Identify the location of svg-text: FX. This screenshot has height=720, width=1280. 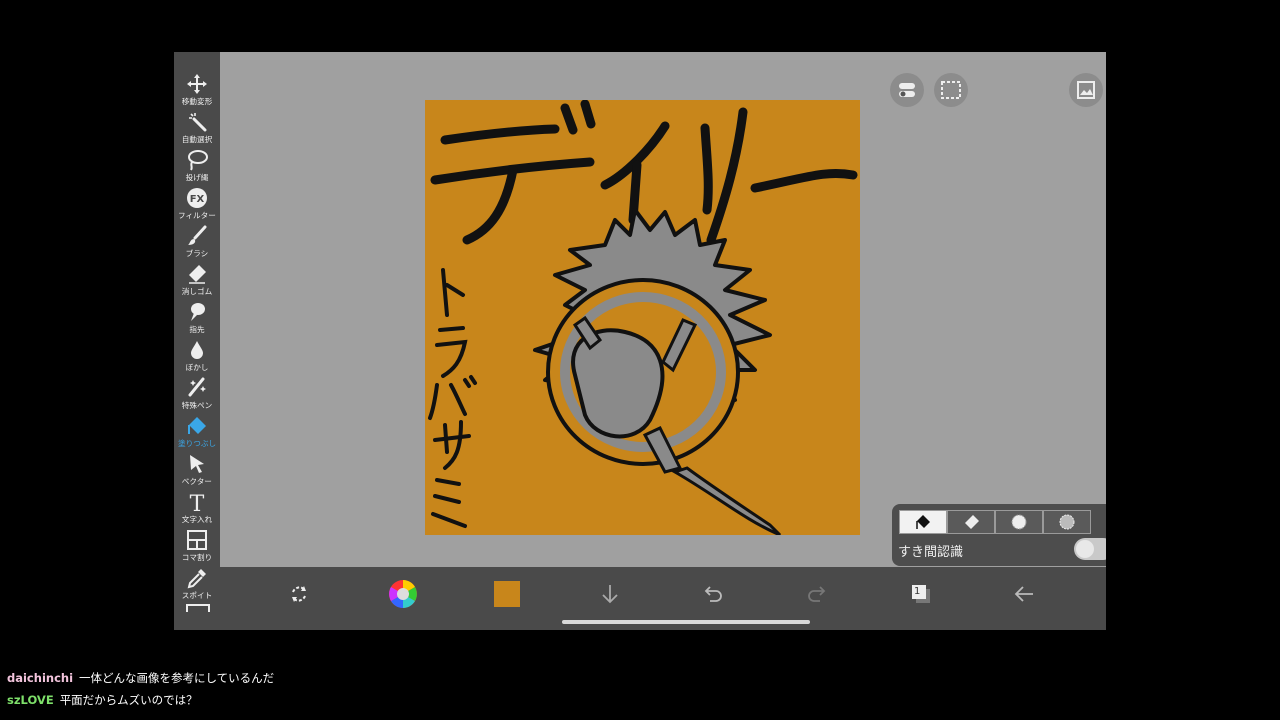
(197, 199).